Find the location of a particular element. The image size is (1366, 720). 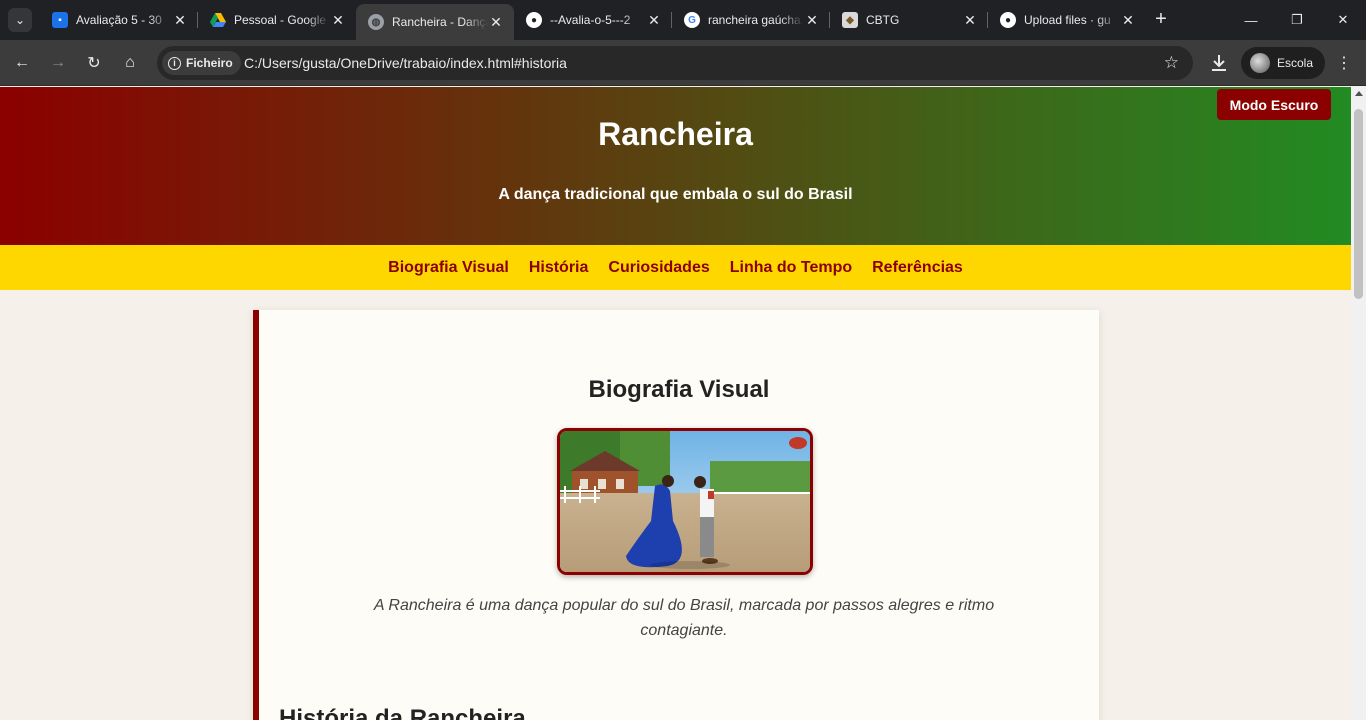

tab-avaliacao: ▪ Avaliação 5 - 30 ✕ is located at coordinates (119, 20).